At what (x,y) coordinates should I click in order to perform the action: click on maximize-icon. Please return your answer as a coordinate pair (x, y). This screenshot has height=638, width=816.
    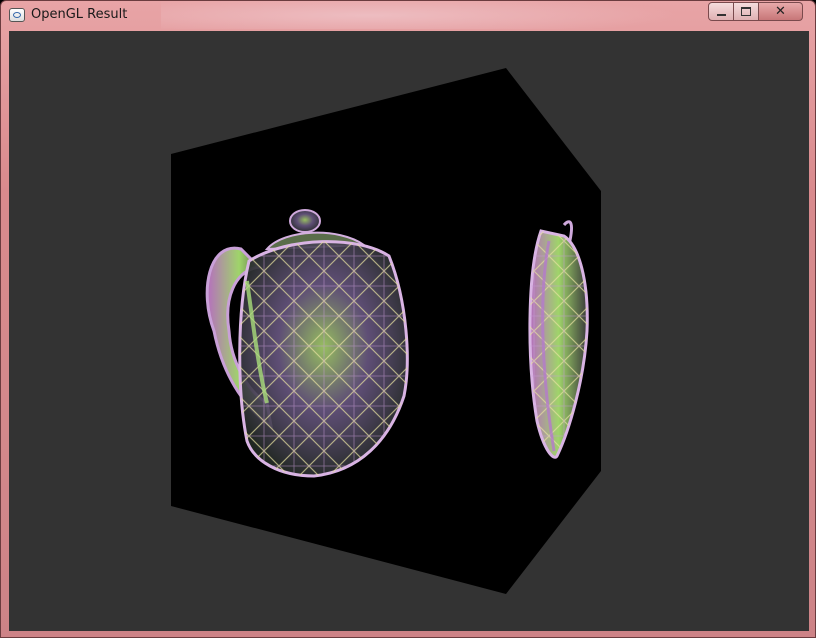
    Looking at the image, I should click on (746, 11).